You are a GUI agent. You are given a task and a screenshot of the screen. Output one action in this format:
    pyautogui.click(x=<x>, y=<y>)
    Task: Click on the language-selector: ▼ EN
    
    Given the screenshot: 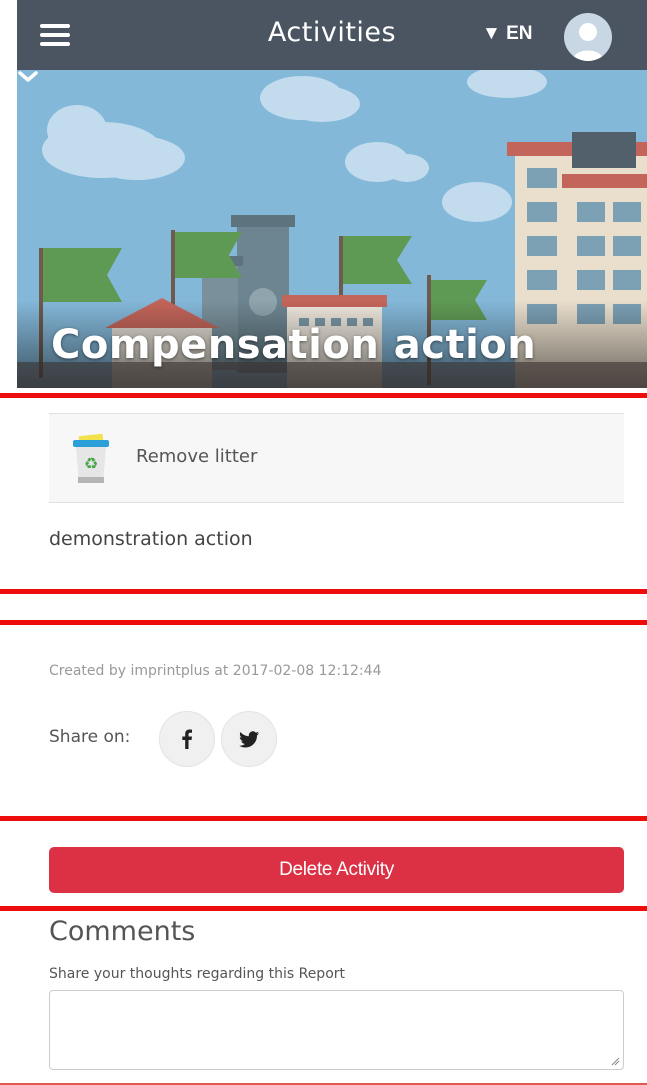 What is the action you would take?
    pyautogui.click(x=507, y=34)
    